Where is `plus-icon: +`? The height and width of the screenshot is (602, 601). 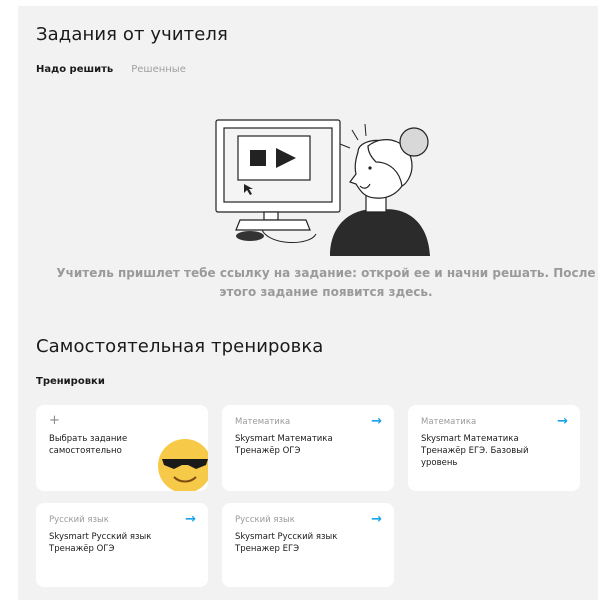
plus-icon: + is located at coordinates (54, 420).